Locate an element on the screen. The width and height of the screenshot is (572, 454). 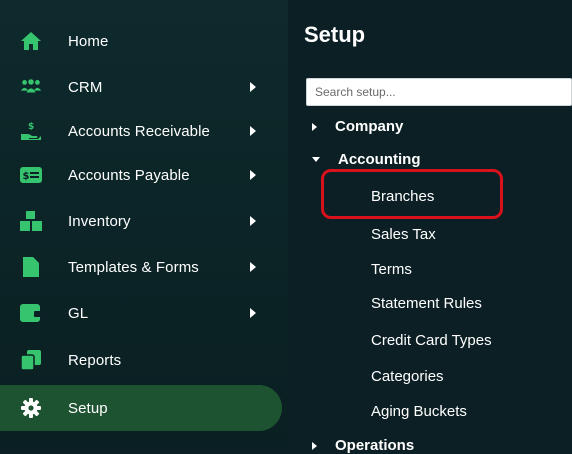
wallet-icon is located at coordinates (31, 313).